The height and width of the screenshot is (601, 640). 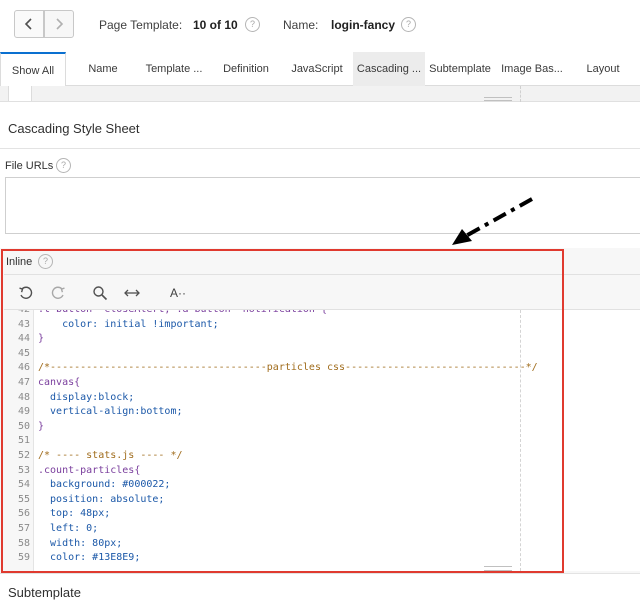 I want to click on chevron-left-icon, so click(x=28, y=24).